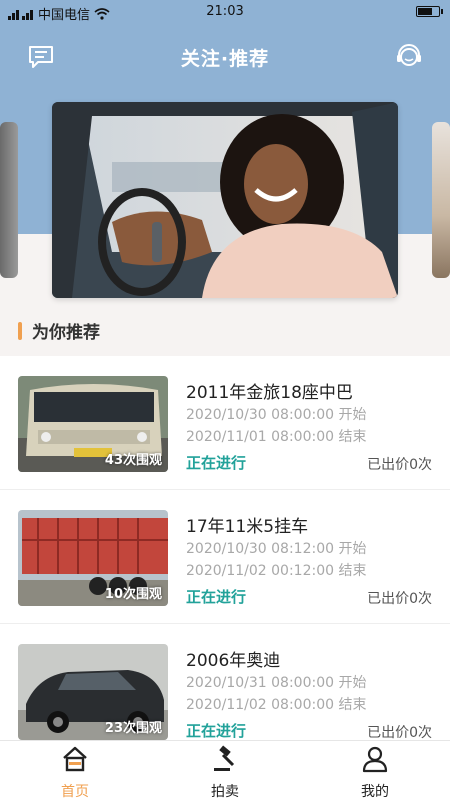  I want to click on banner-prev-slide, so click(9, 200).